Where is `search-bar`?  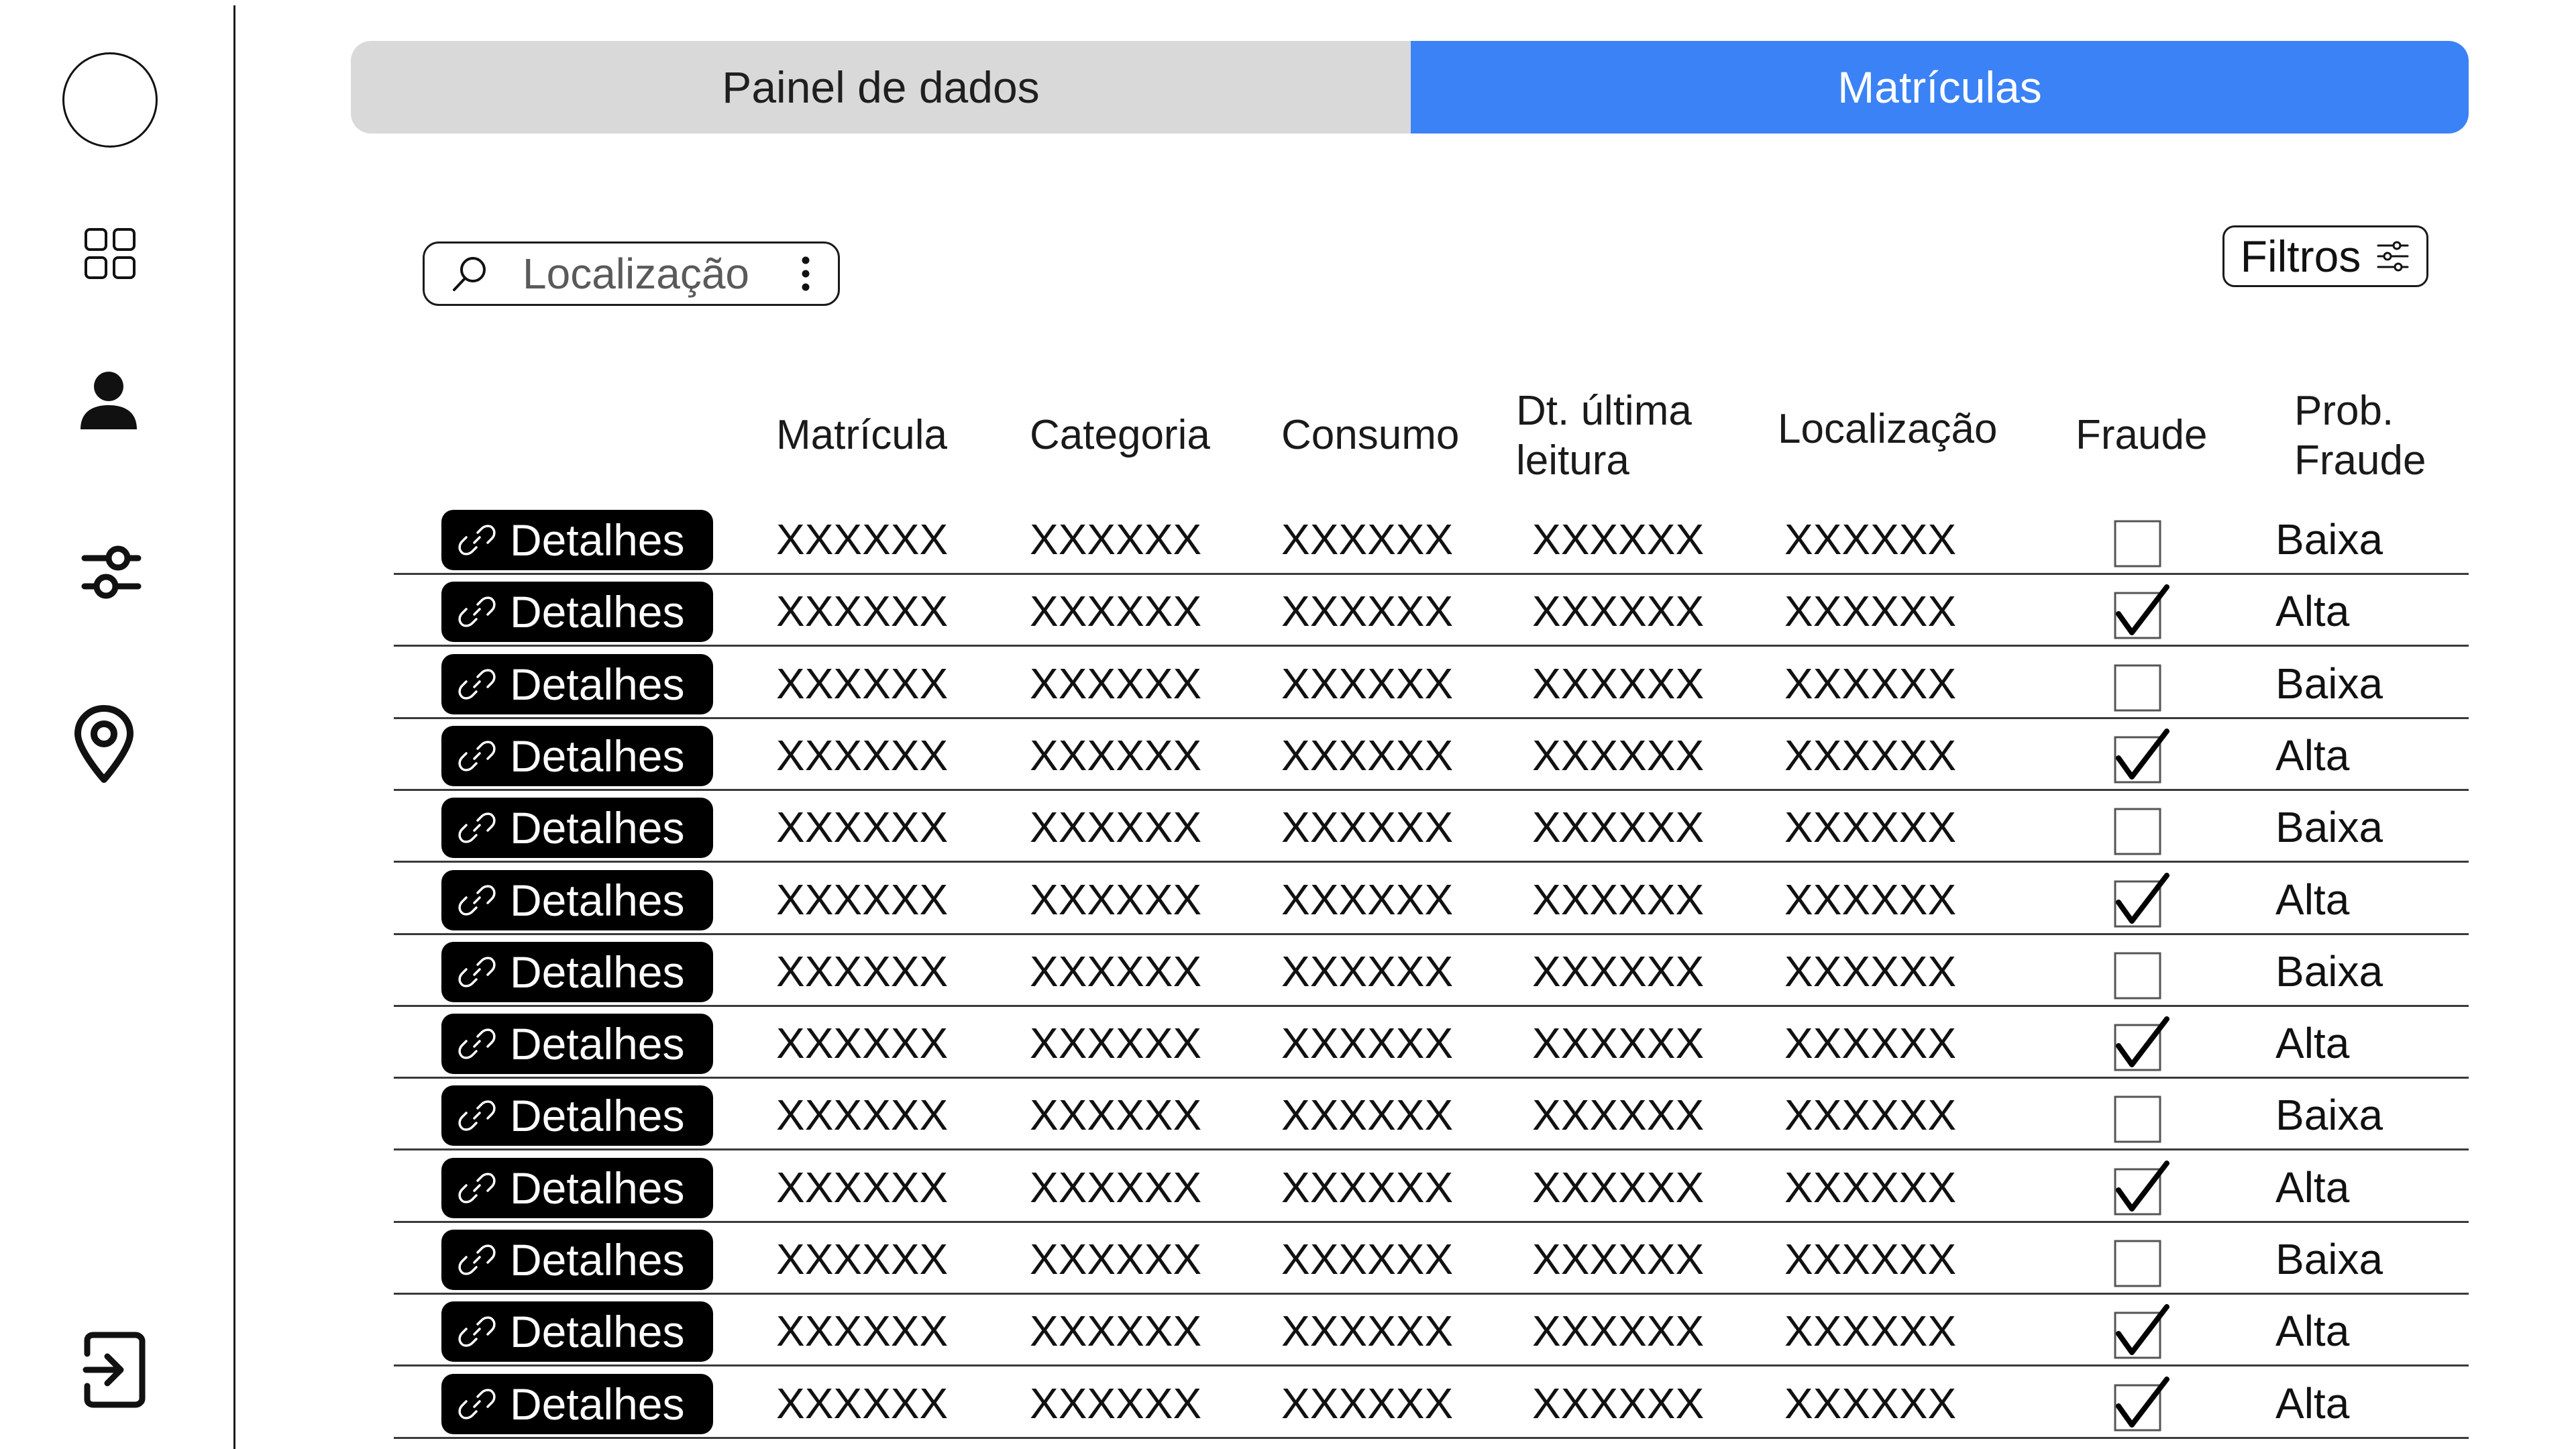 search-bar is located at coordinates (631, 273).